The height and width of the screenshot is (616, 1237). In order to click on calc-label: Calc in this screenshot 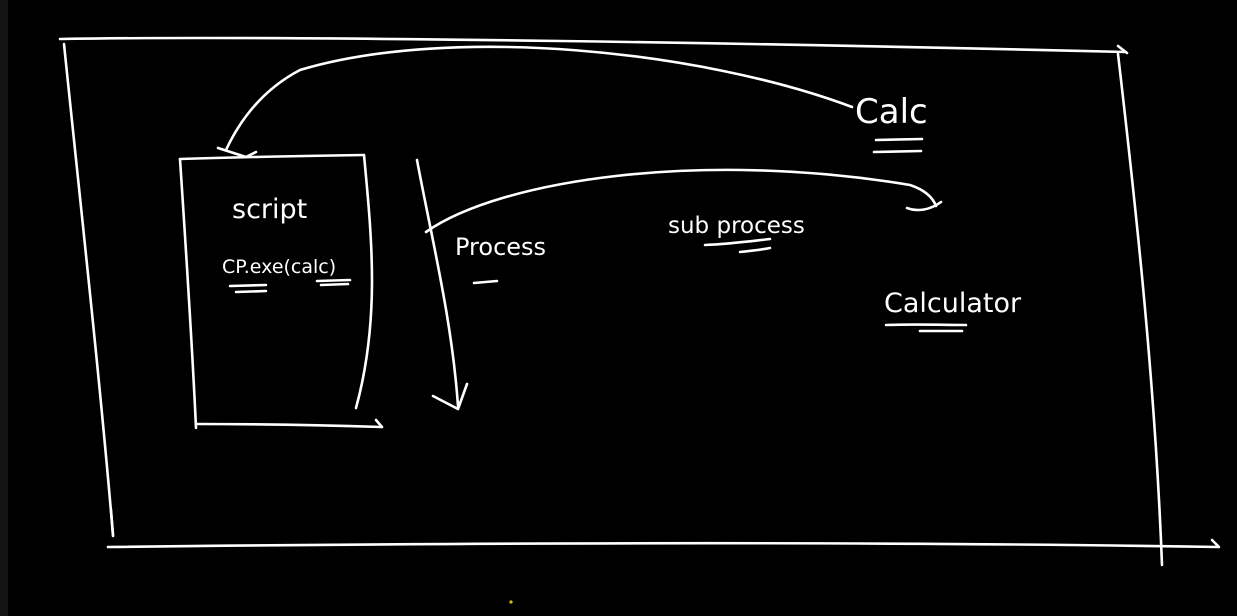, I will do `click(891, 112)`.